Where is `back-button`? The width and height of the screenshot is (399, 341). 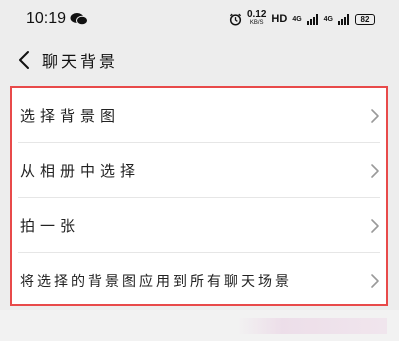 back-button is located at coordinates (24, 60).